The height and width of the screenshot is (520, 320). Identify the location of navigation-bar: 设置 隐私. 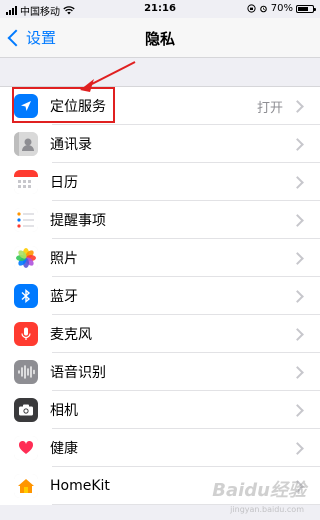
(160, 38).